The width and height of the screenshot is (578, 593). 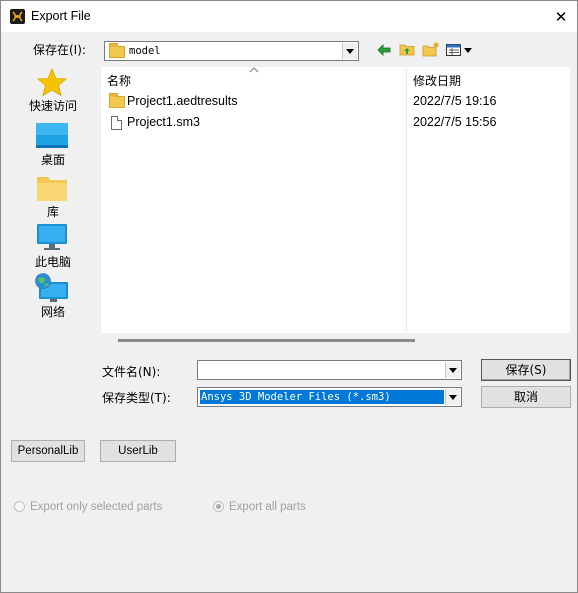 What do you see at coordinates (526, 397) in the screenshot?
I see `cancel-button: 取消` at bounding box center [526, 397].